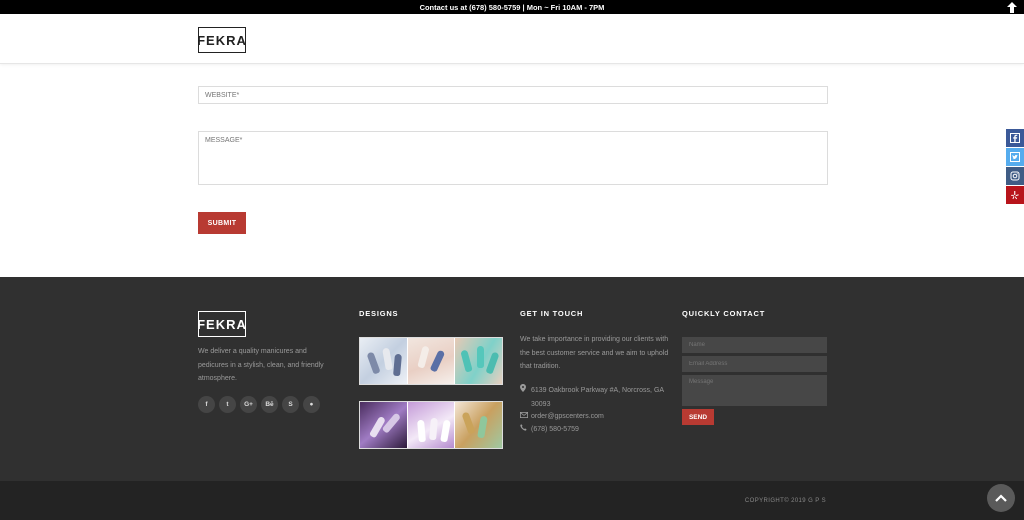 Image resolution: width=1024 pixels, height=520 pixels. Describe the element at coordinates (269, 404) in the screenshot. I see `behance-icon: Bē` at that location.